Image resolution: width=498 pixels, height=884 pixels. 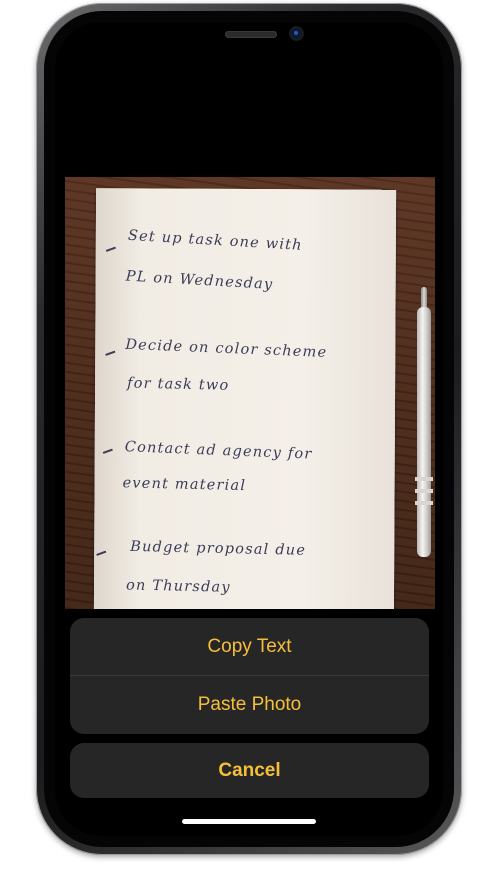 I want to click on note-line: Set up task one with, so click(x=215, y=240).